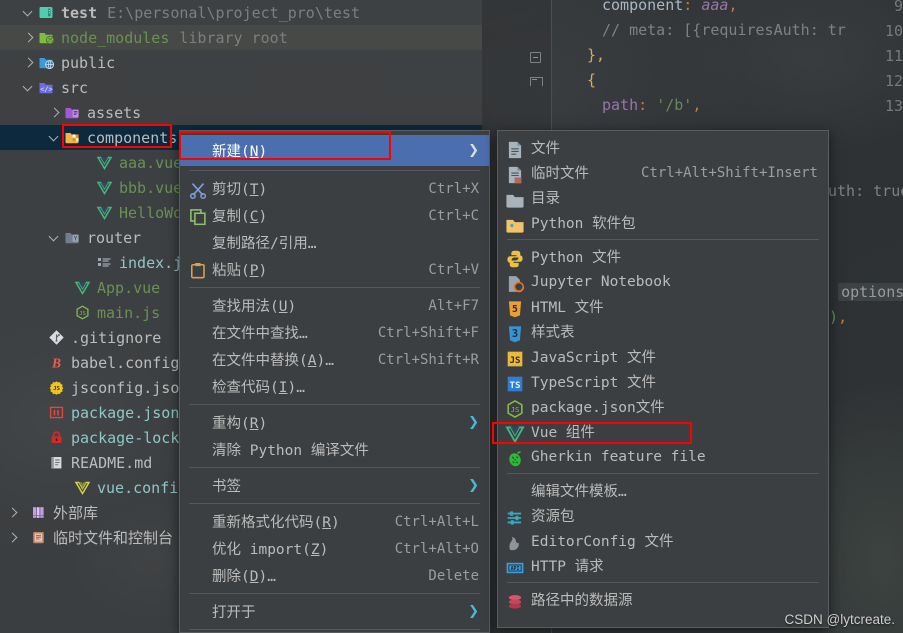 The height and width of the screenshot is (633, 903). What do you see at coordinates (515, 568) in the screenshot?
I see `svg-text: API` at bounding box center [515, 568].